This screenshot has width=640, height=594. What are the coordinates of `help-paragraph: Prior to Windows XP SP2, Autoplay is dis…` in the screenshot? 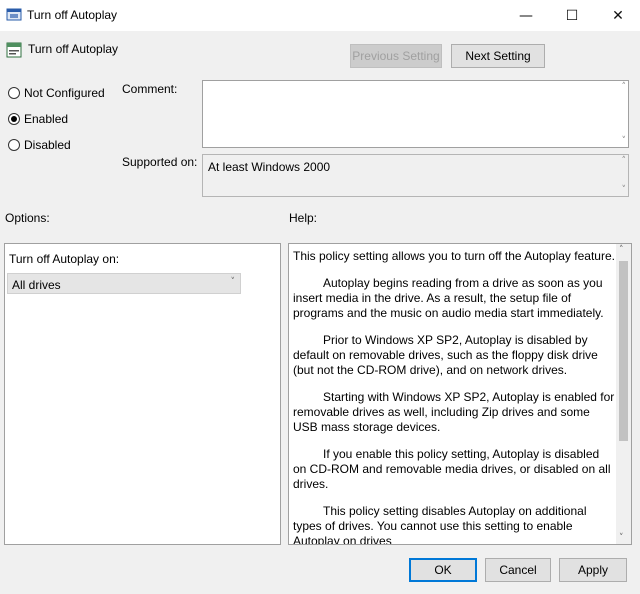 It's located at (445, 355).